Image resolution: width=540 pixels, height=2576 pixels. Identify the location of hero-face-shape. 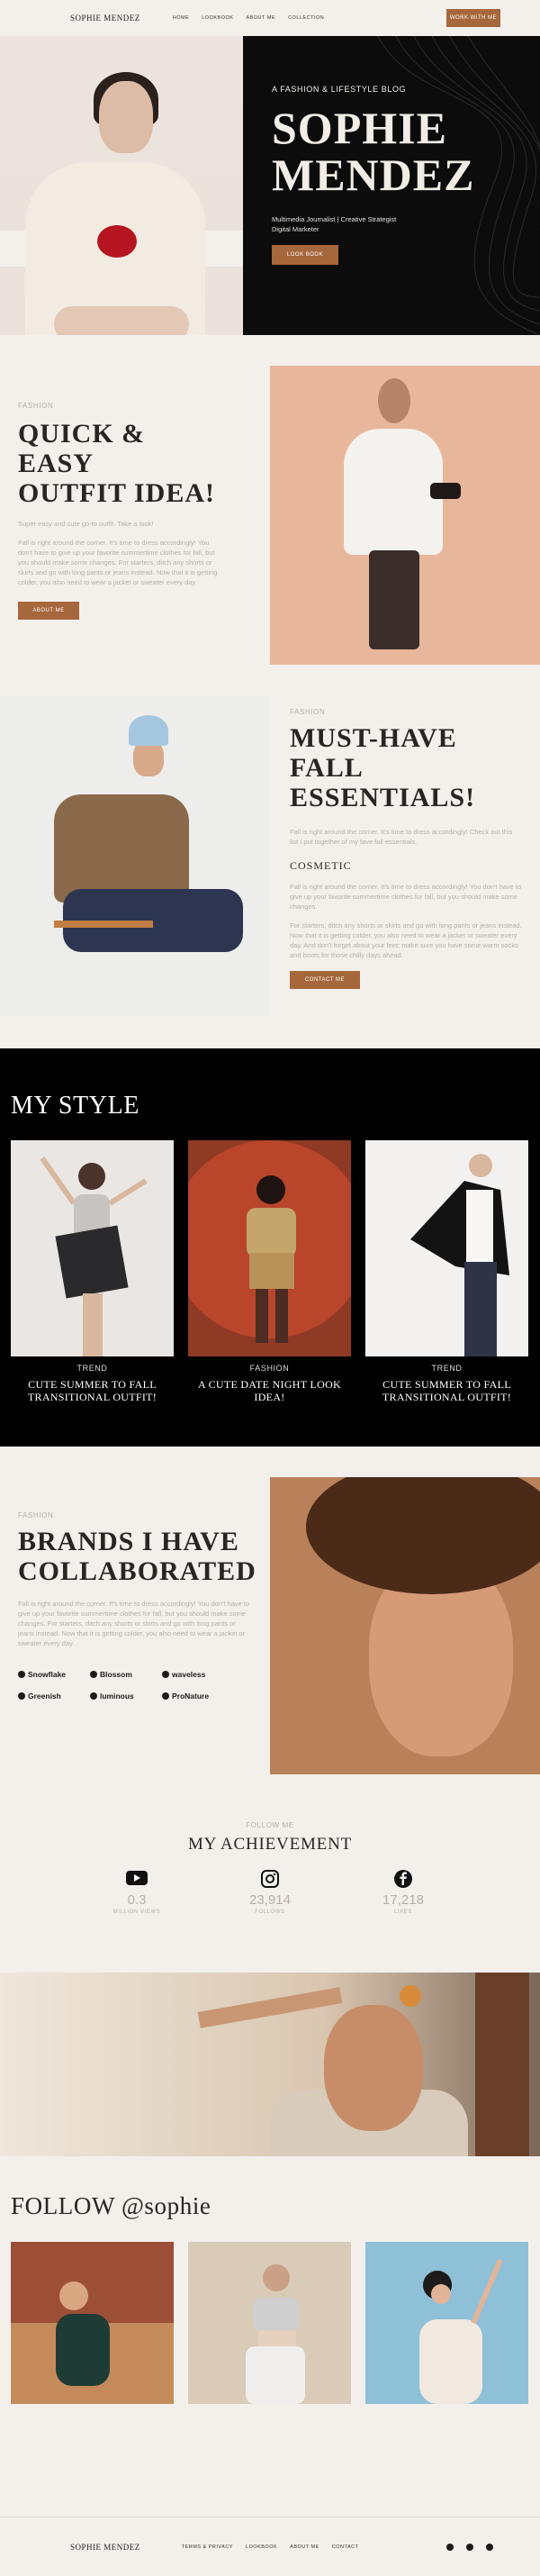
(126, 117).